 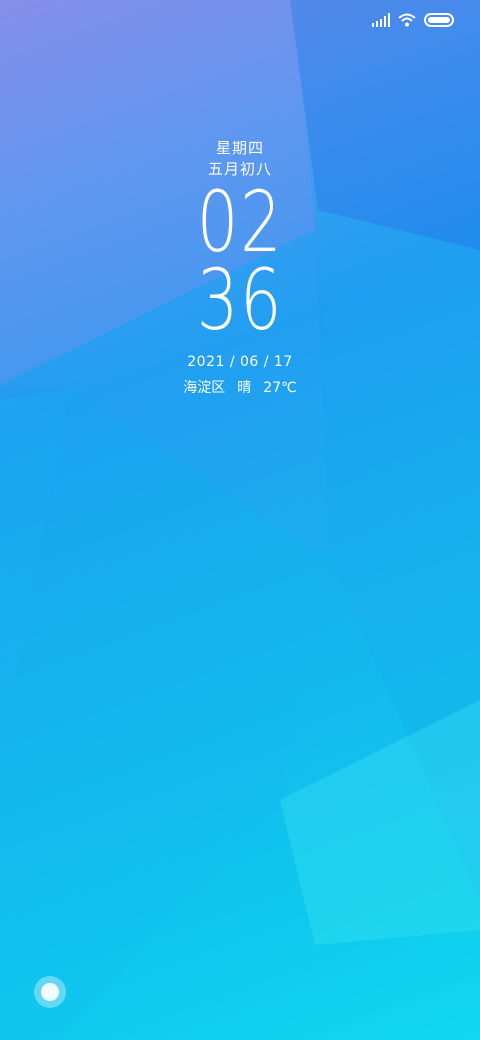 What do you see at coordinates (407, 20) in the screenshot?
I see `wifi-icon` at bounding box center [407, 20].